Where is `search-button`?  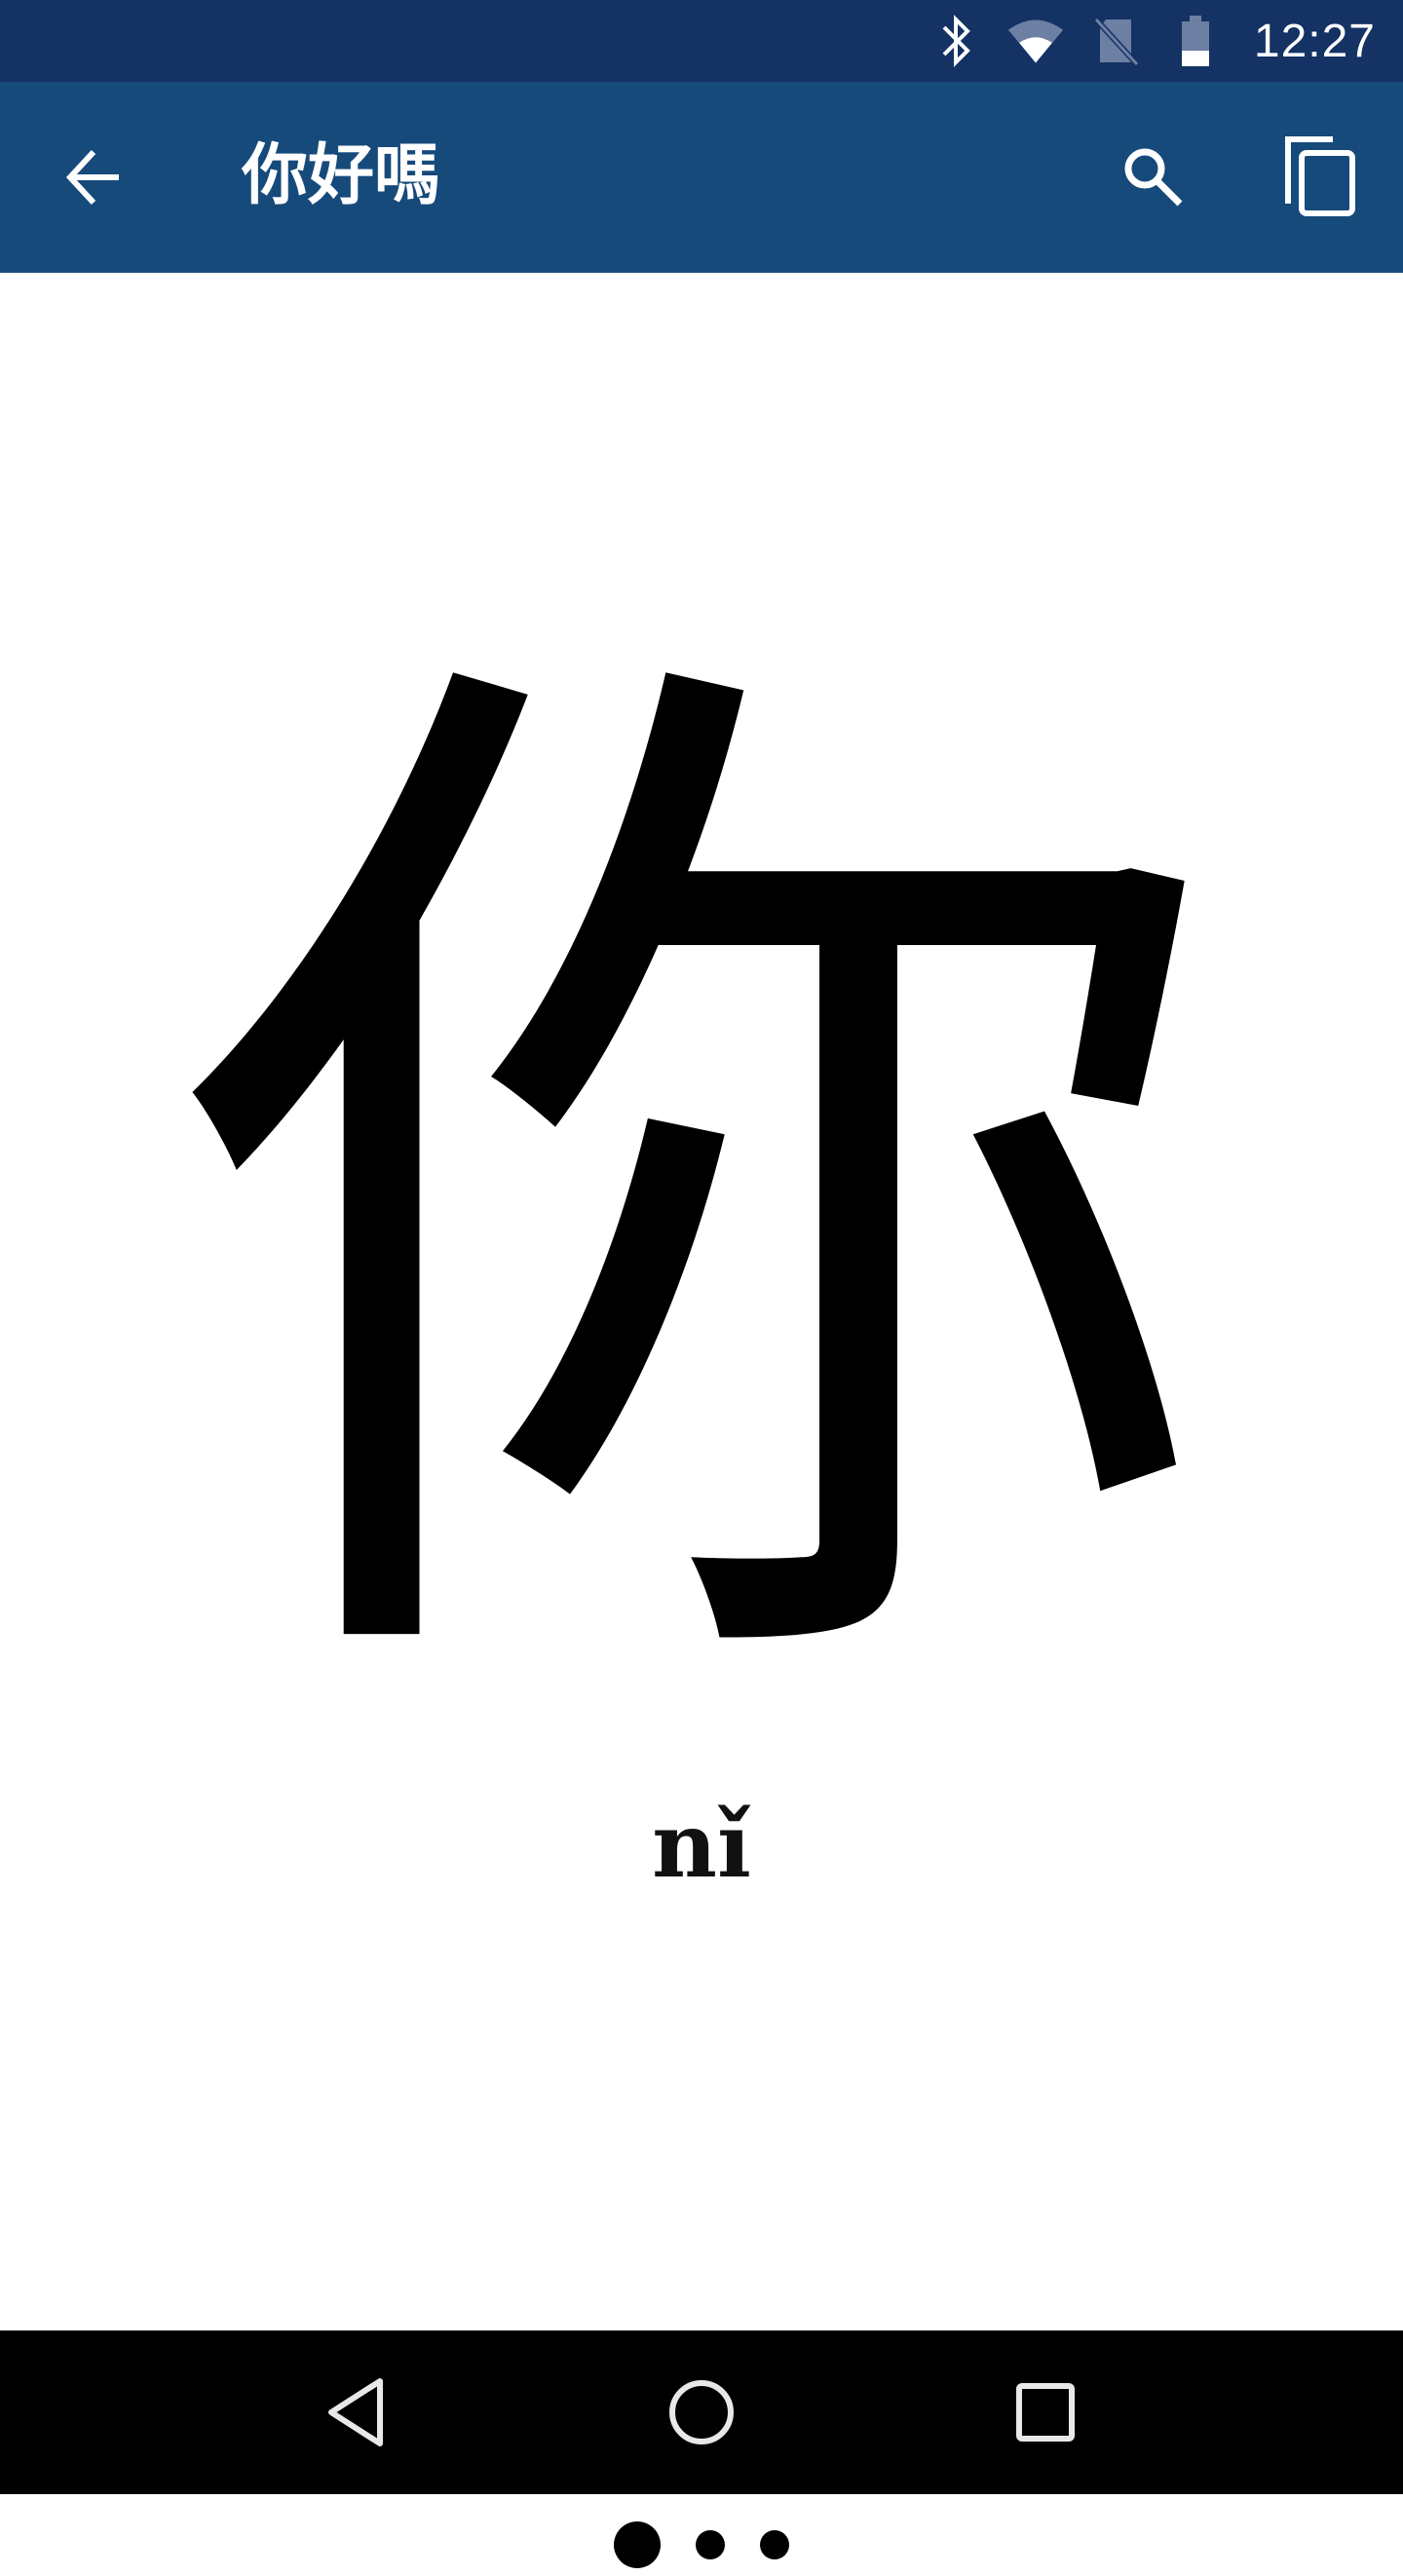 search-button is located at coordinates (1154, 177).